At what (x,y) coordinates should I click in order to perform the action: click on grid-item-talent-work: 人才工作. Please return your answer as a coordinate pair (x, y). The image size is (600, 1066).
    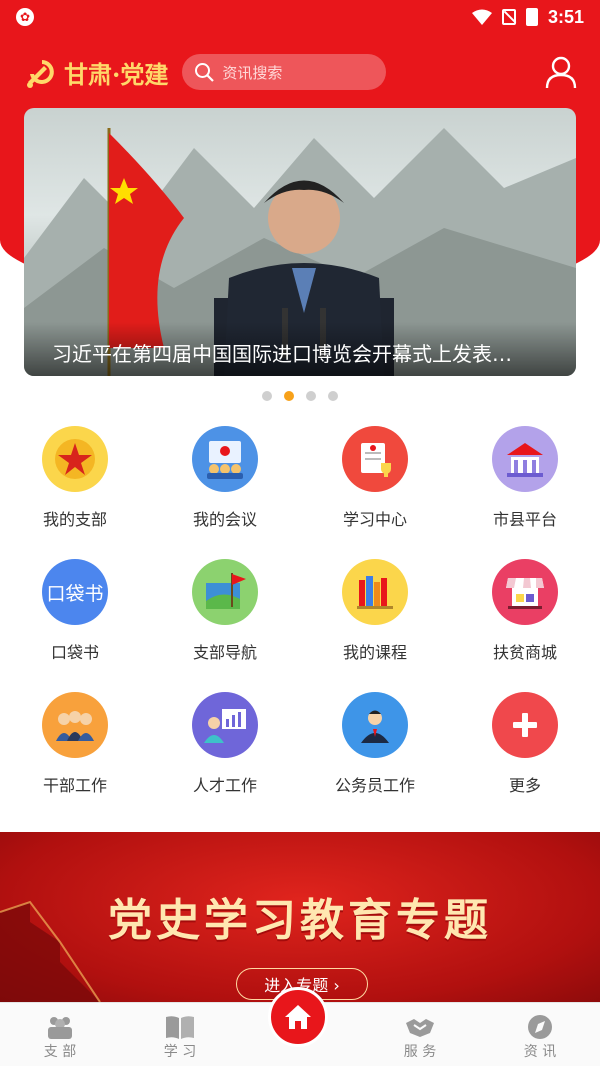
    Looking at the image, I should click on (225, 758).